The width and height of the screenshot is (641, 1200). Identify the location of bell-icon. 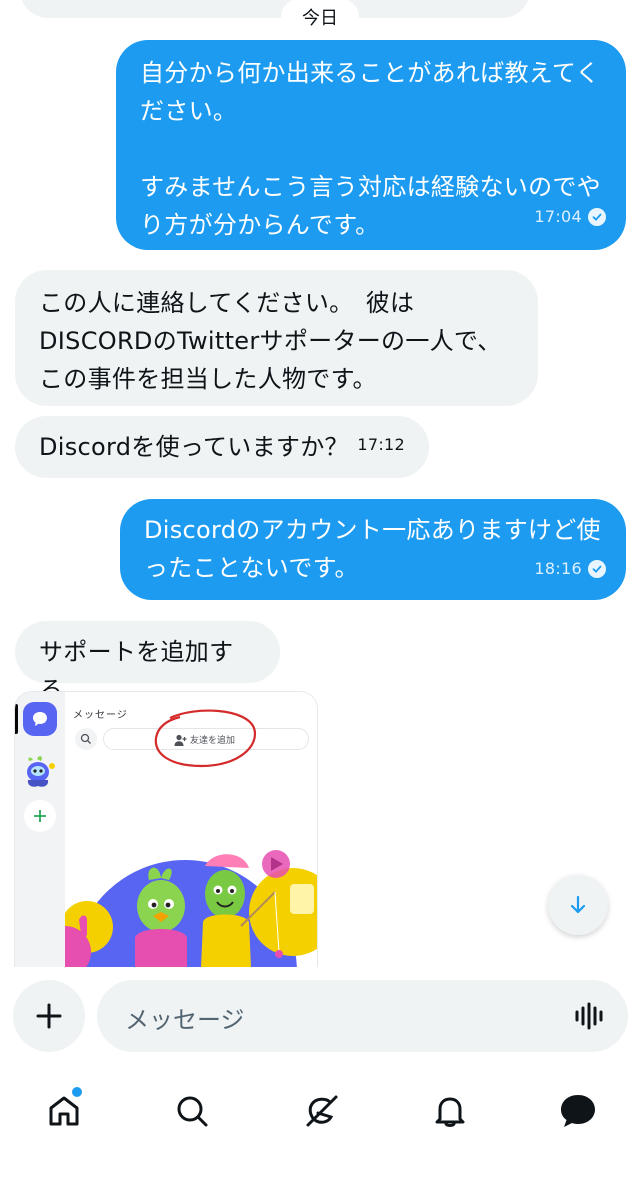
(450, 1112).